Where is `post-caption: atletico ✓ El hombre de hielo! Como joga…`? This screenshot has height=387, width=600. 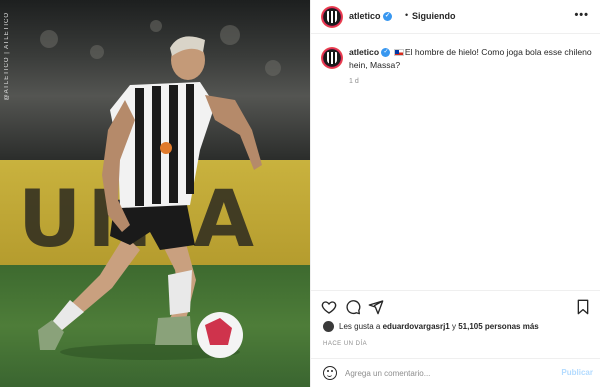 post-caption: atletico ✓ El hombre de hielo! Como joga… is located at coordinates (471, 59).